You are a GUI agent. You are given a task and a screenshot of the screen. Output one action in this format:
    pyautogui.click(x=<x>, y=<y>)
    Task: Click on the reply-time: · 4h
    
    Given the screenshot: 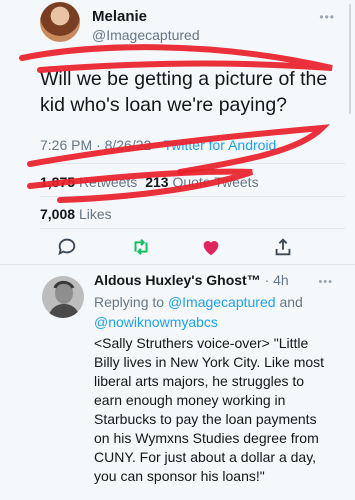 What is the action you would take?
    pyautogui.click(x=276, y=280)
    